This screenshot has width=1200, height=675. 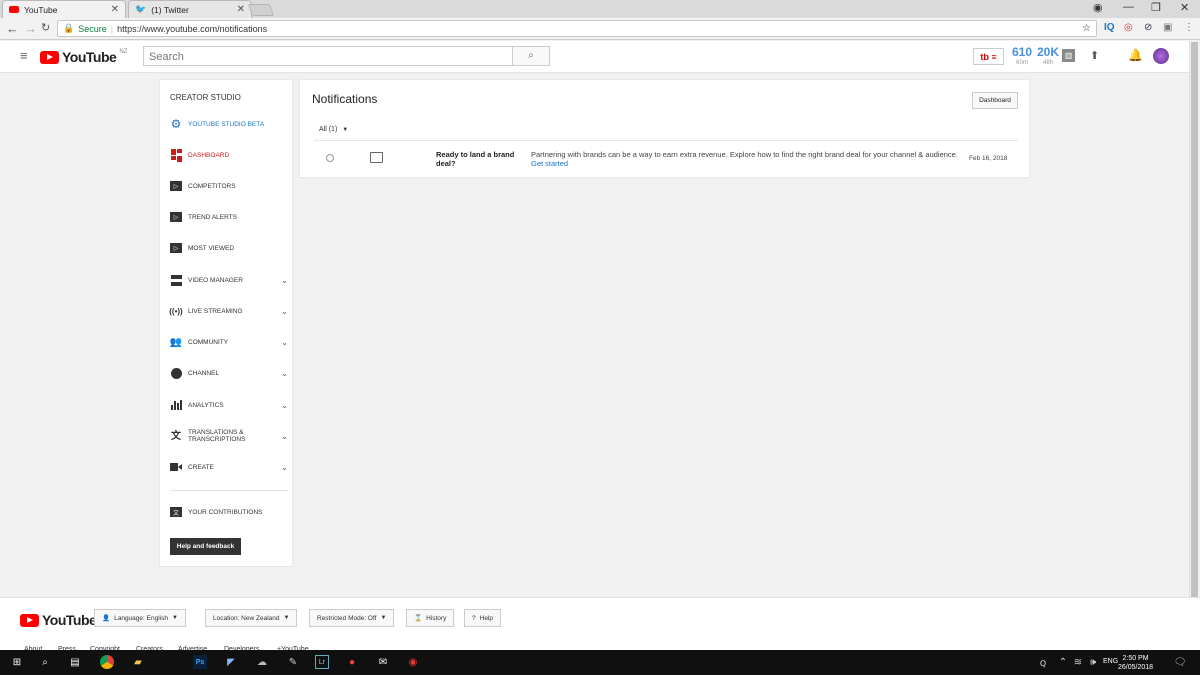 What do you see at coordinates (24, 55) in the screenshot?
I see `hamburger-menu-icon: ≡` at bounding box center [24, 55].